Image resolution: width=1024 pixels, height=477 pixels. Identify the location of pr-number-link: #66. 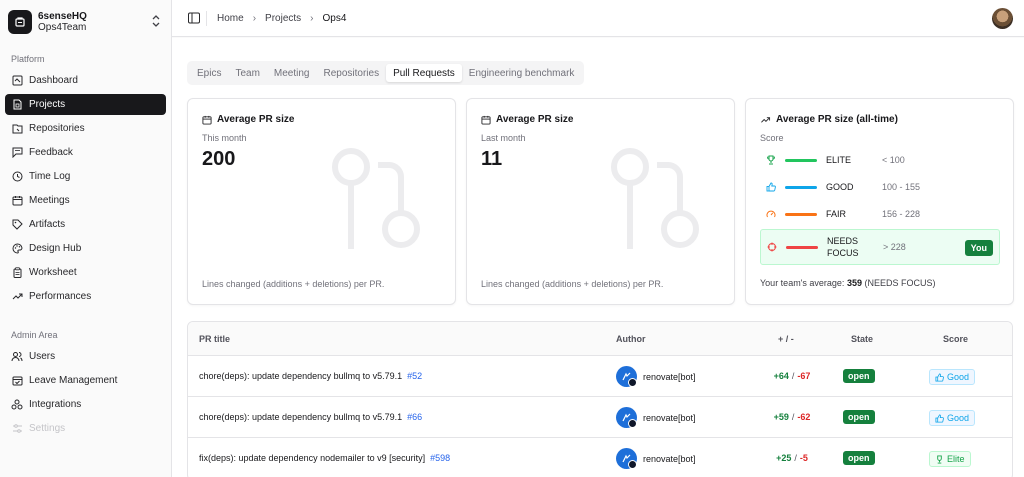
(414, 417).